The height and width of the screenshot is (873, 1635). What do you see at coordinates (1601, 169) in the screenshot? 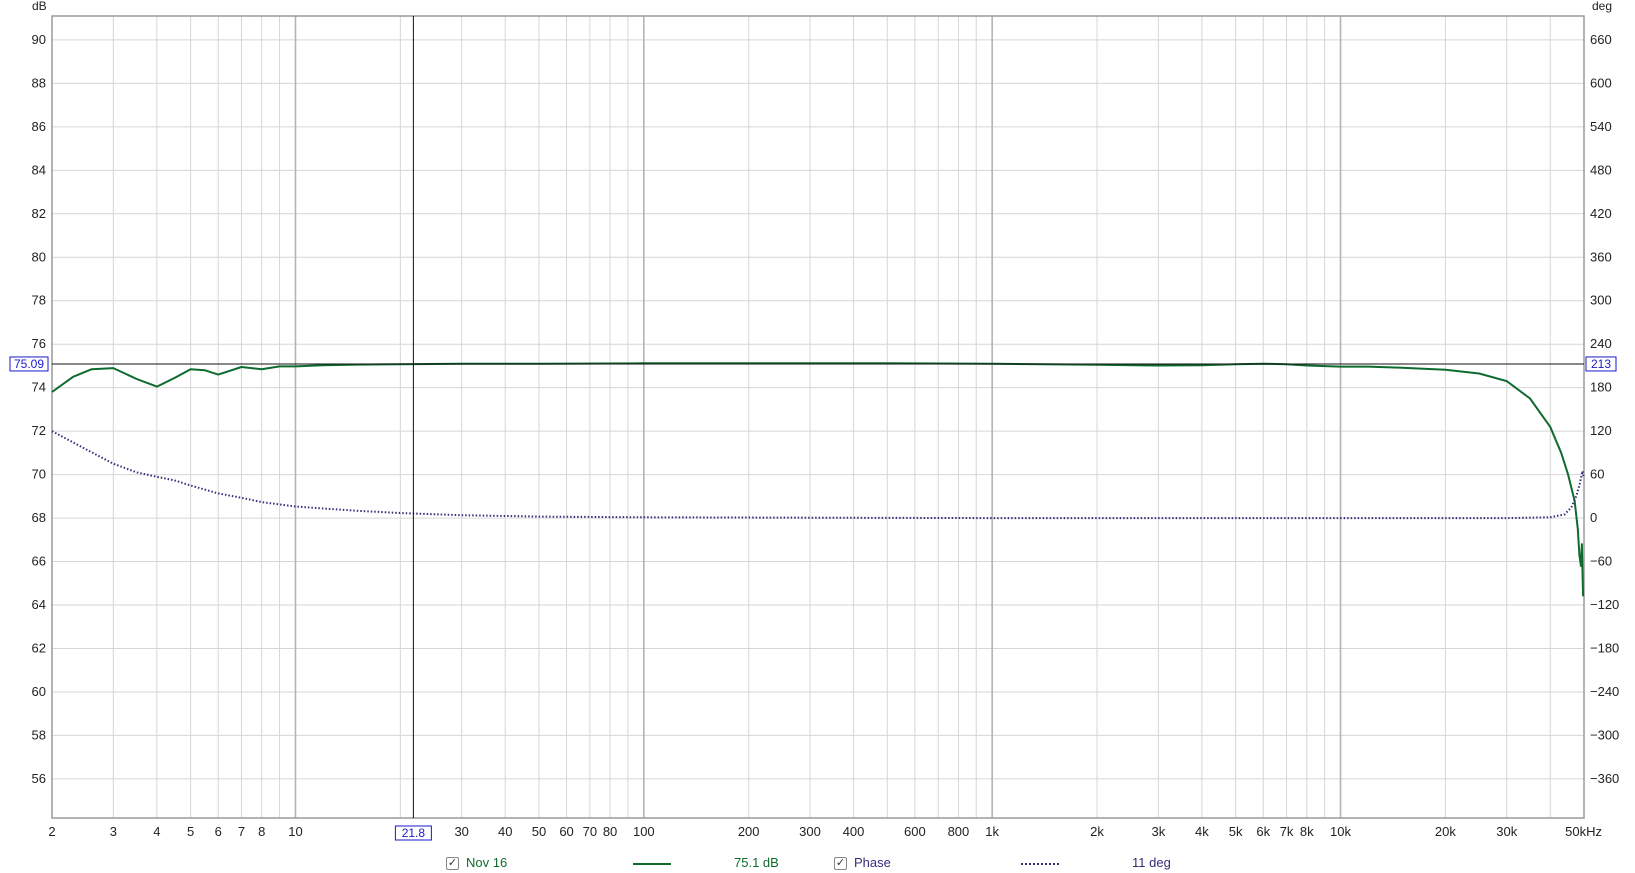
I see `y2-tick-label: 480` at bounding box center [1601, 169].